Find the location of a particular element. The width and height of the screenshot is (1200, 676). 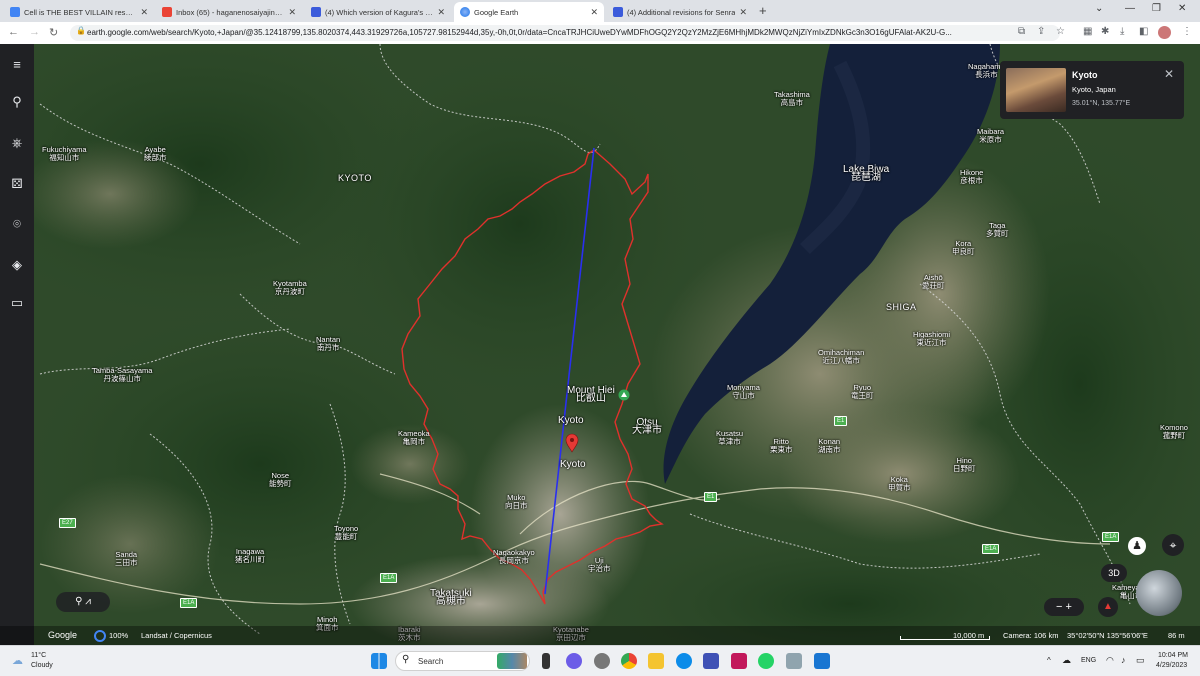

label-nantan: Nantan 南丹市 is located at coordinates (328, 344).